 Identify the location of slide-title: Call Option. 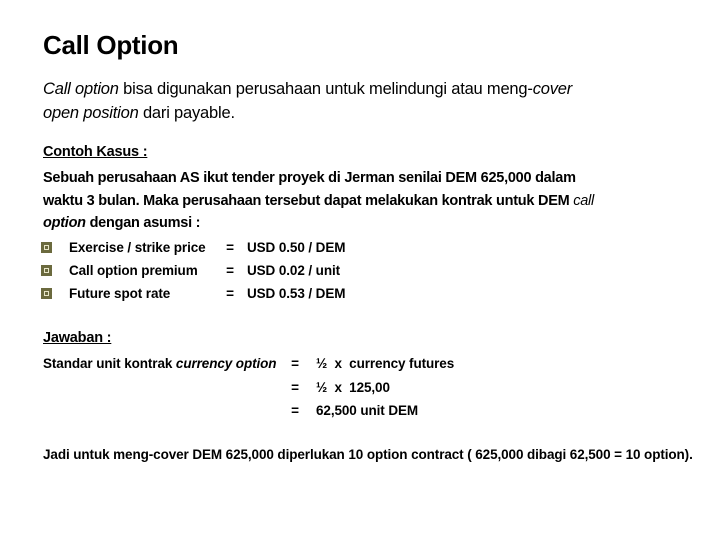
(111, 45).